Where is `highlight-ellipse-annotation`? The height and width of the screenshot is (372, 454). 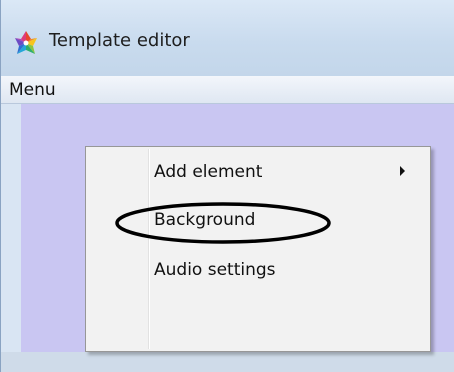 highlight-ellipse-annotation is located at coordinates (223, 223).